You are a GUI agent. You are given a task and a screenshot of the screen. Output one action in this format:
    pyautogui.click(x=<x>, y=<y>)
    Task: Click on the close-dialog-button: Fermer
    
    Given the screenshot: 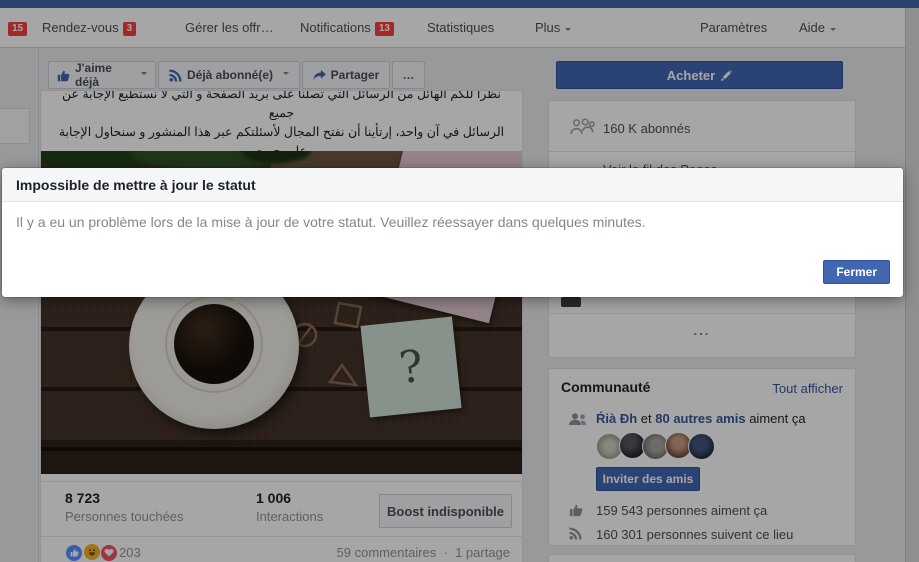 What is the action you would take?
    pyautogui.click(x=856, y=272)
    